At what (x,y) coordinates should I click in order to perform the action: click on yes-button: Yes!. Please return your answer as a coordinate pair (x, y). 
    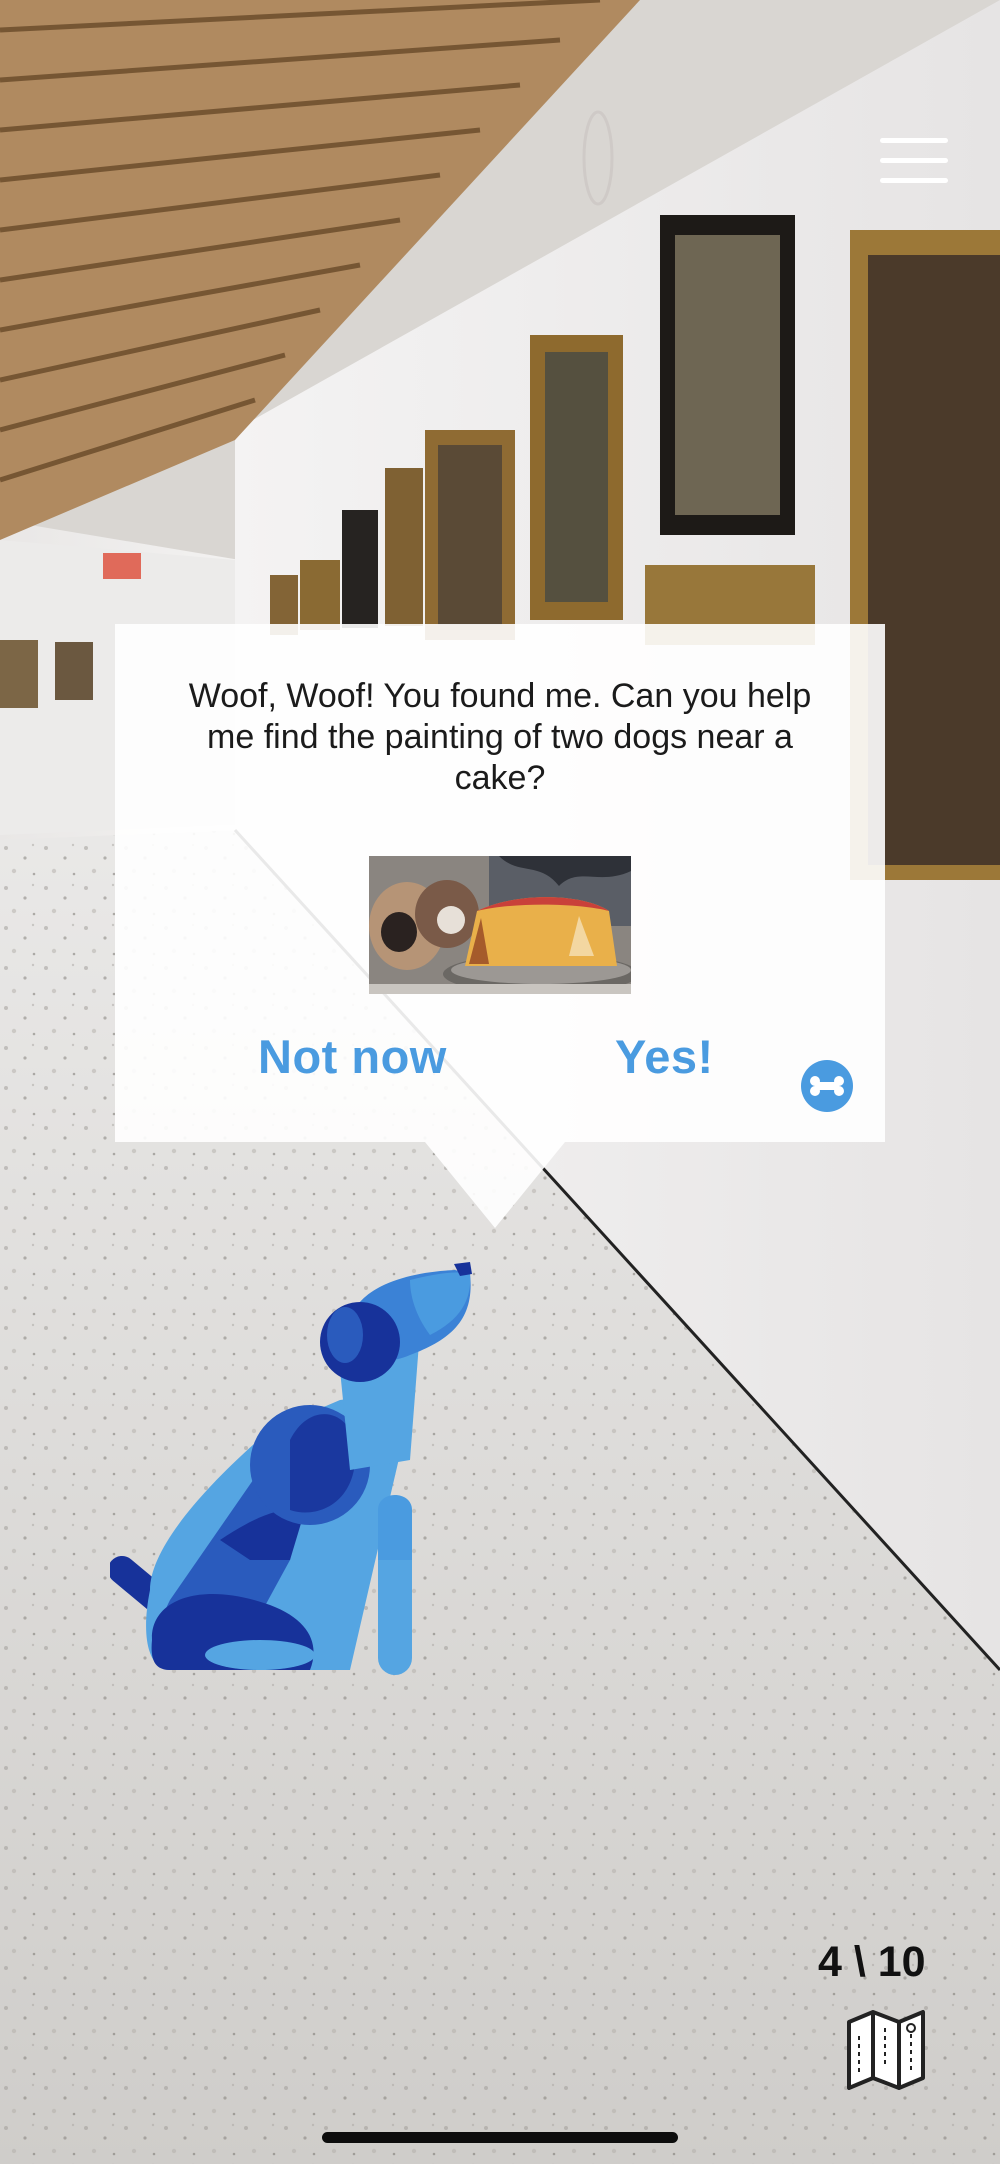
    Looking at the image, I should click on (664, 1056).